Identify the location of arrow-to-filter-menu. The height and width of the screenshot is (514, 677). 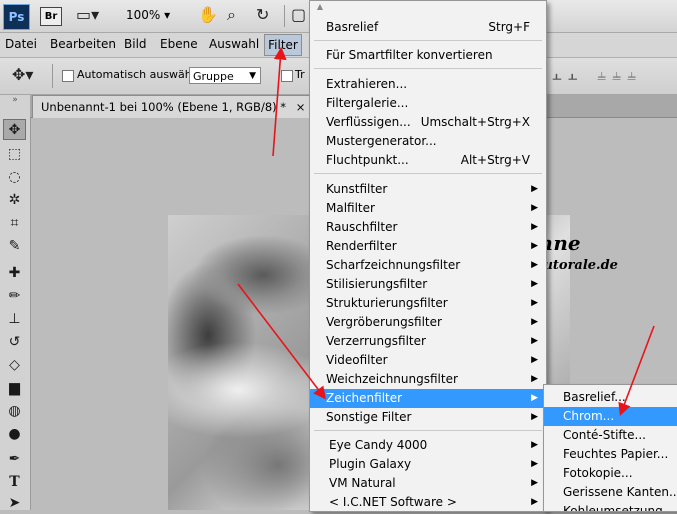
(279, 101).